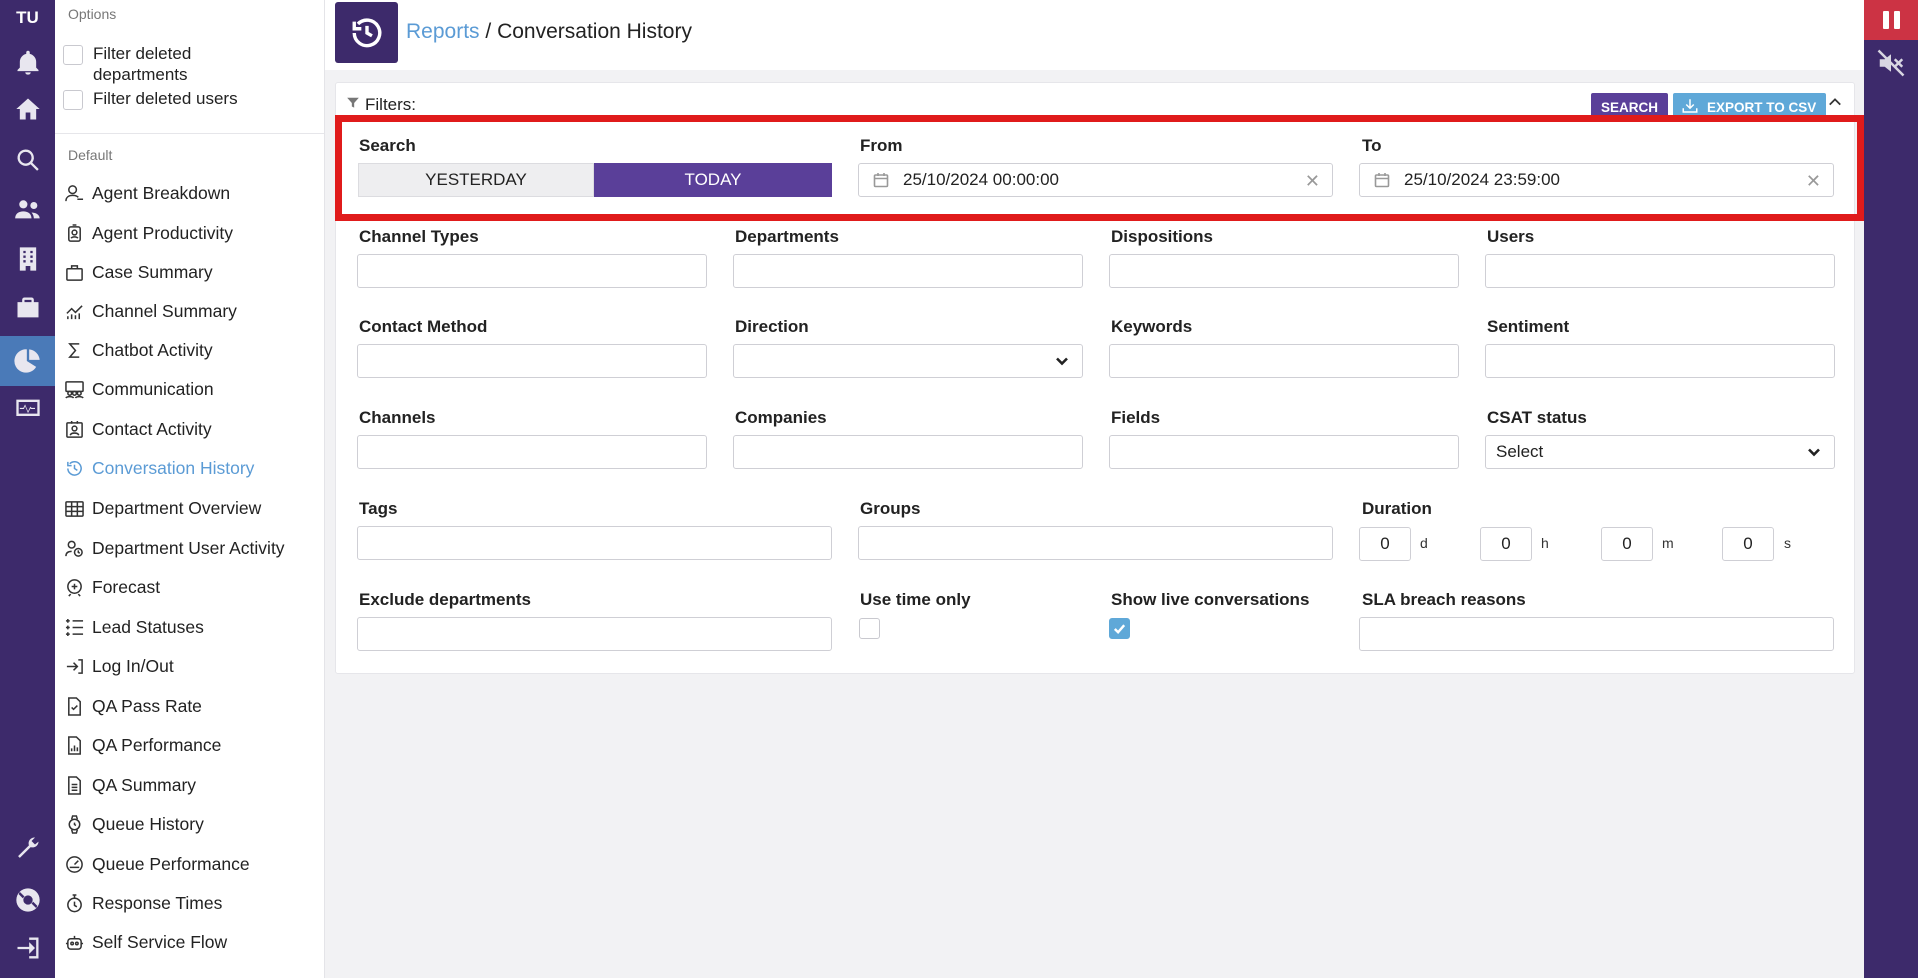 The image size is (1918, 978). Describe the element at coordinates (1750, 107) in the screenshot. I see `export-csv-button: EXPORT TO CSV` at that location.